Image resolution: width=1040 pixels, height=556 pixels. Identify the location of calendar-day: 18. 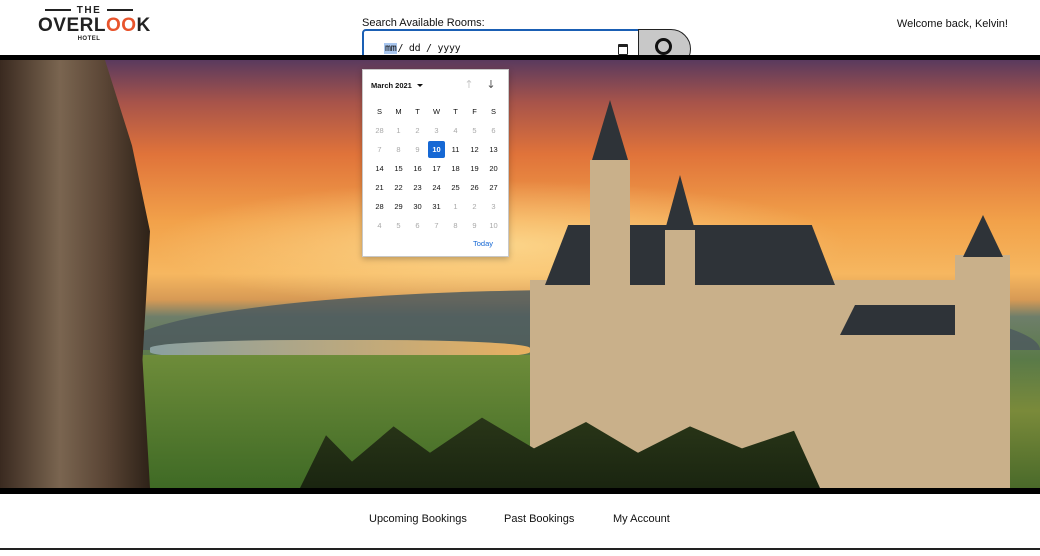
(455, 168).